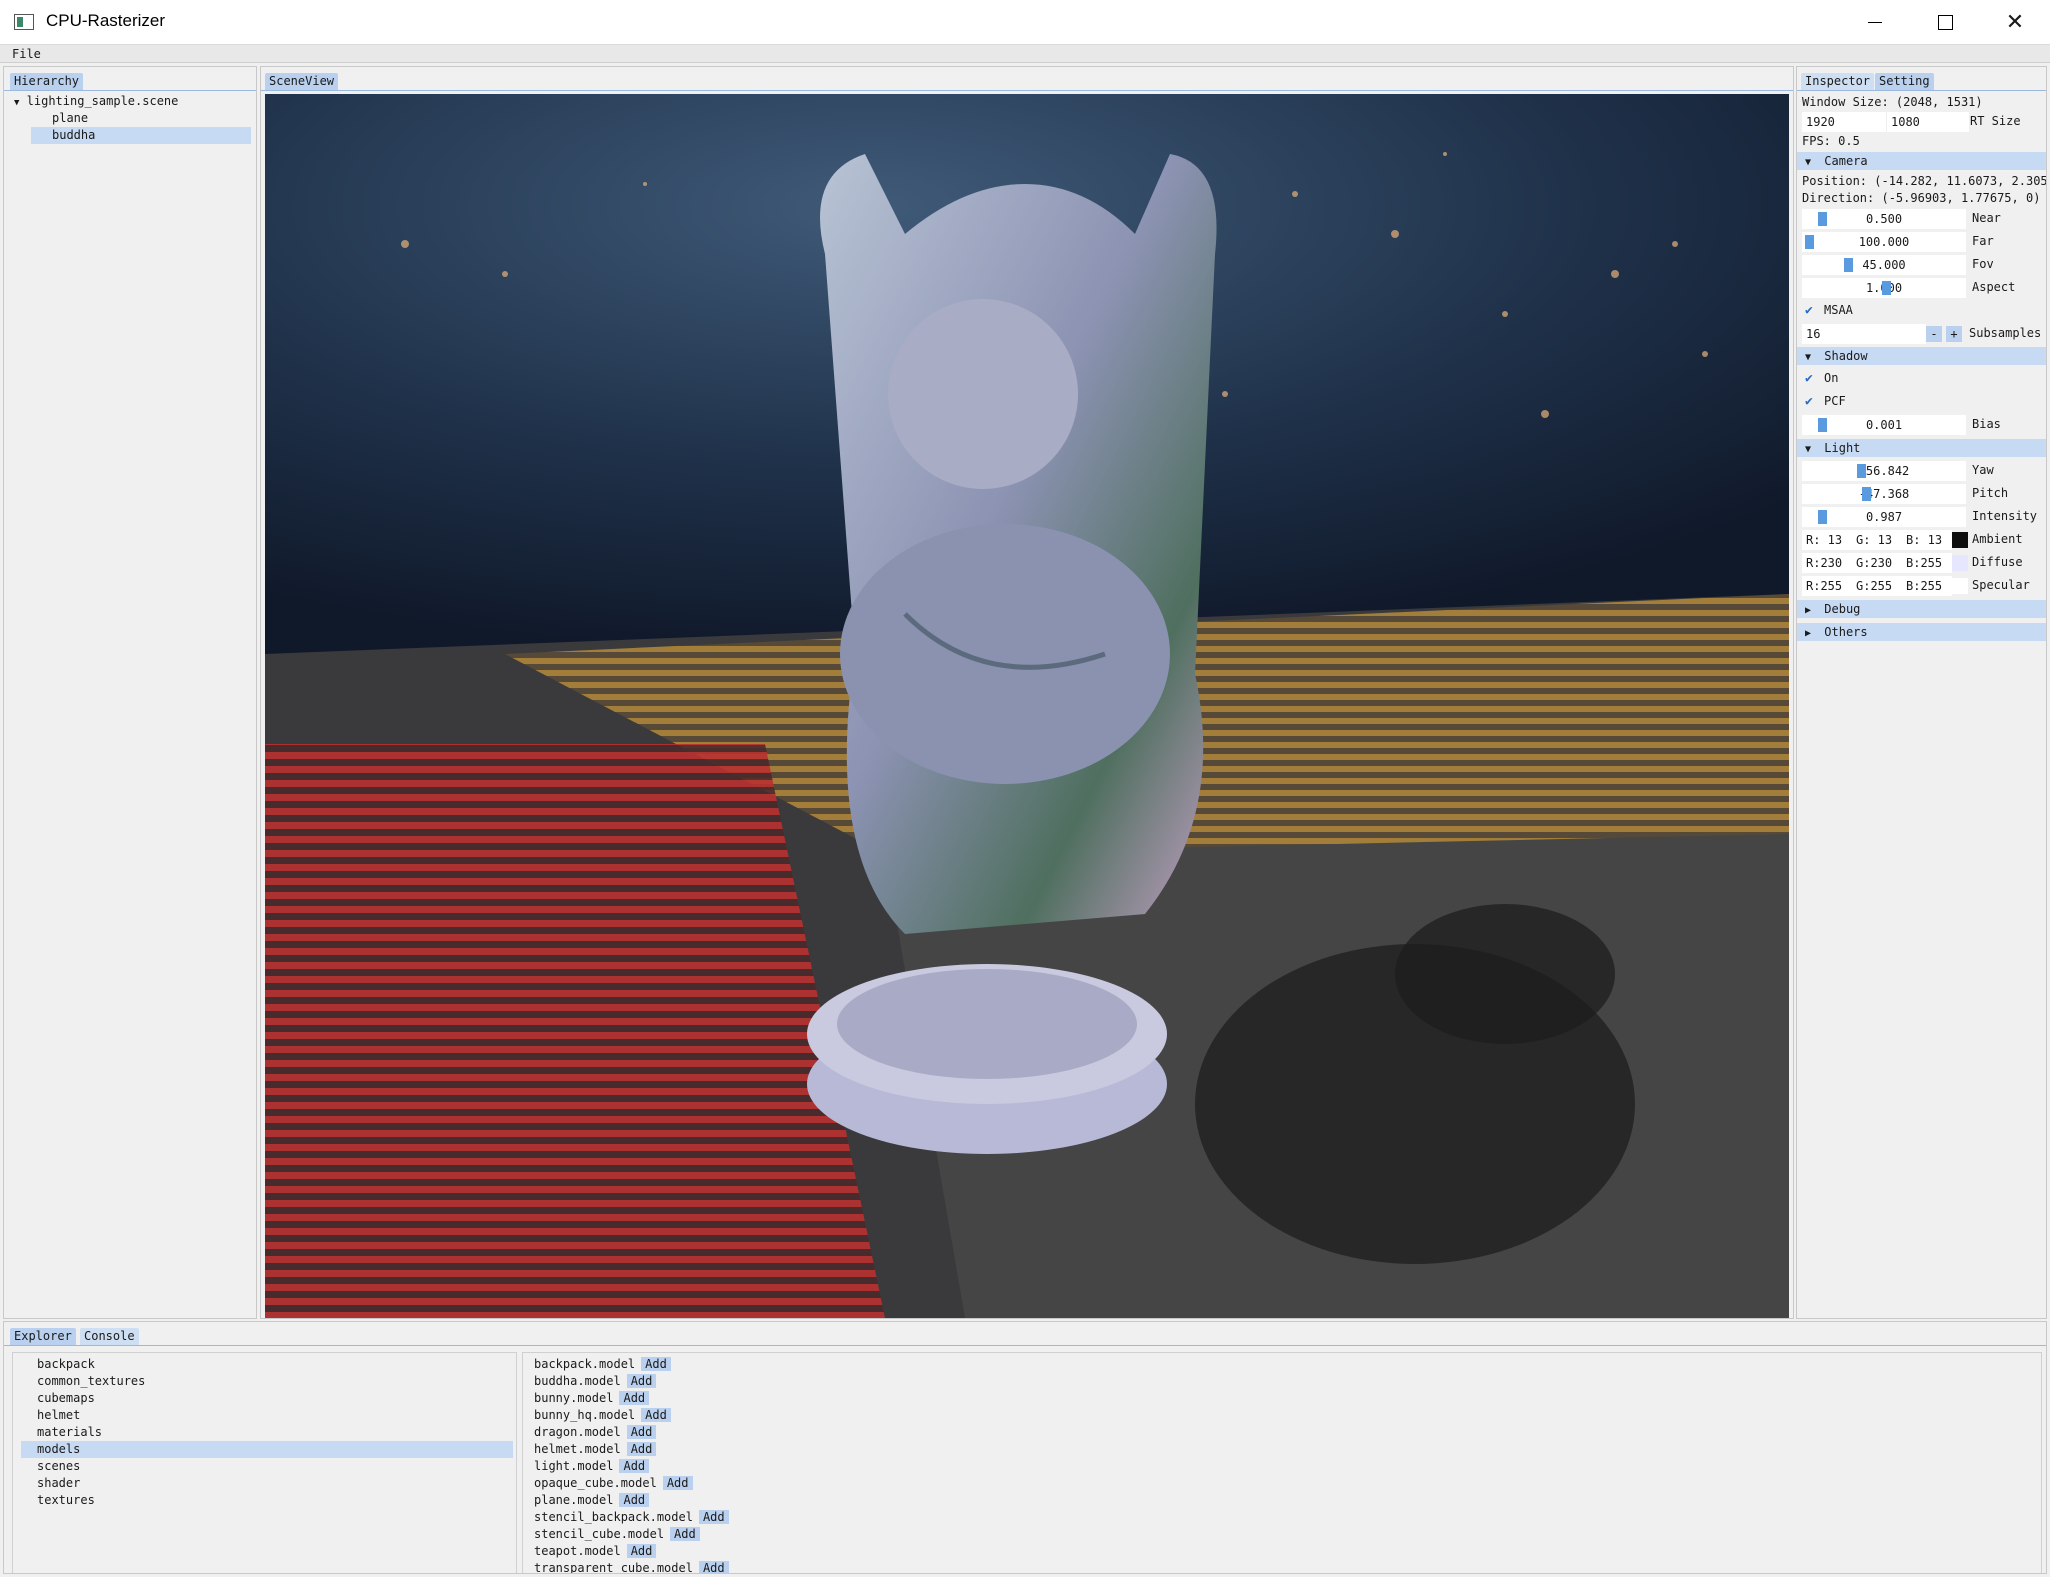  Describe the element at coordinates (66, 1364) in the screenshot. I see `folder-item: backpack` at that location.